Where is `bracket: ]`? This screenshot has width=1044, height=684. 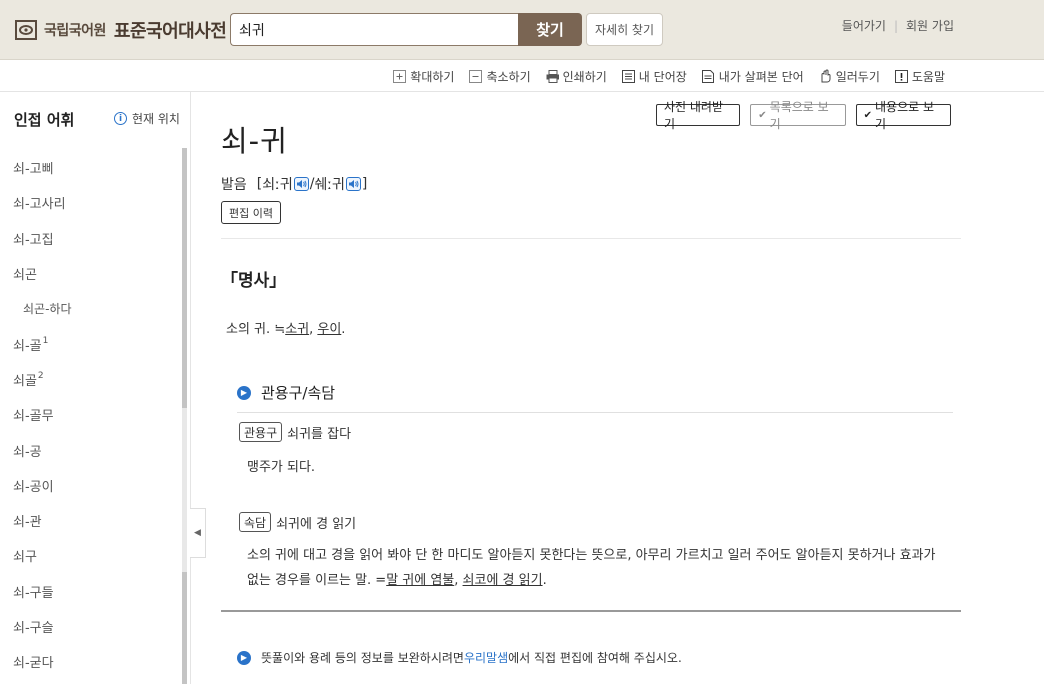 bracket: ] is located at coordinates (364, 184).